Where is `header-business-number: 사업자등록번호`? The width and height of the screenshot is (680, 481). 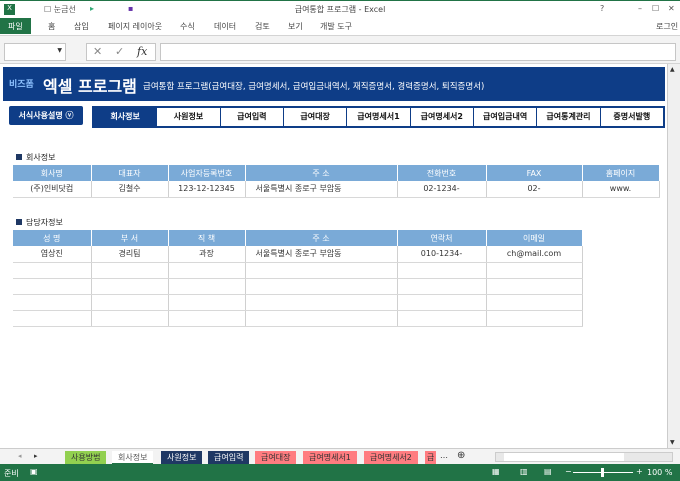
header-business-number: 사업자등록번호 is located at coordinates (207, 173).